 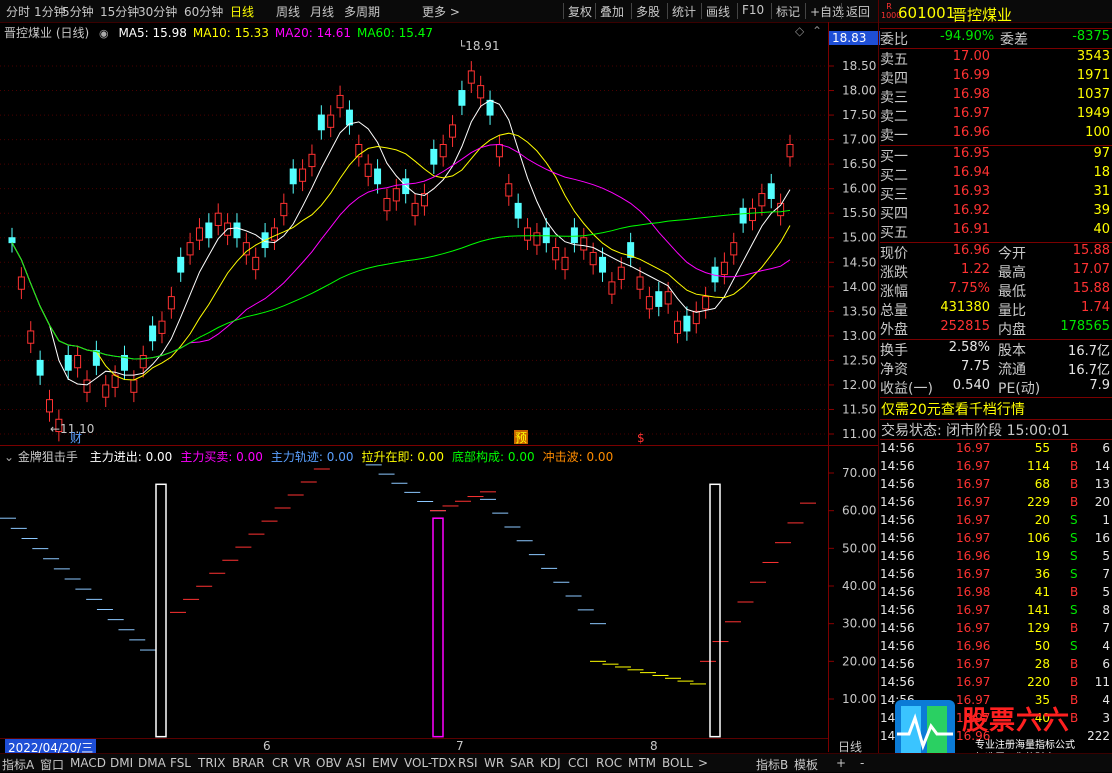 What do you see at coordinates (52, 764) in the screenshot?
I see `indicator-tab-1: 窗口` at bounding box center [52, 764].